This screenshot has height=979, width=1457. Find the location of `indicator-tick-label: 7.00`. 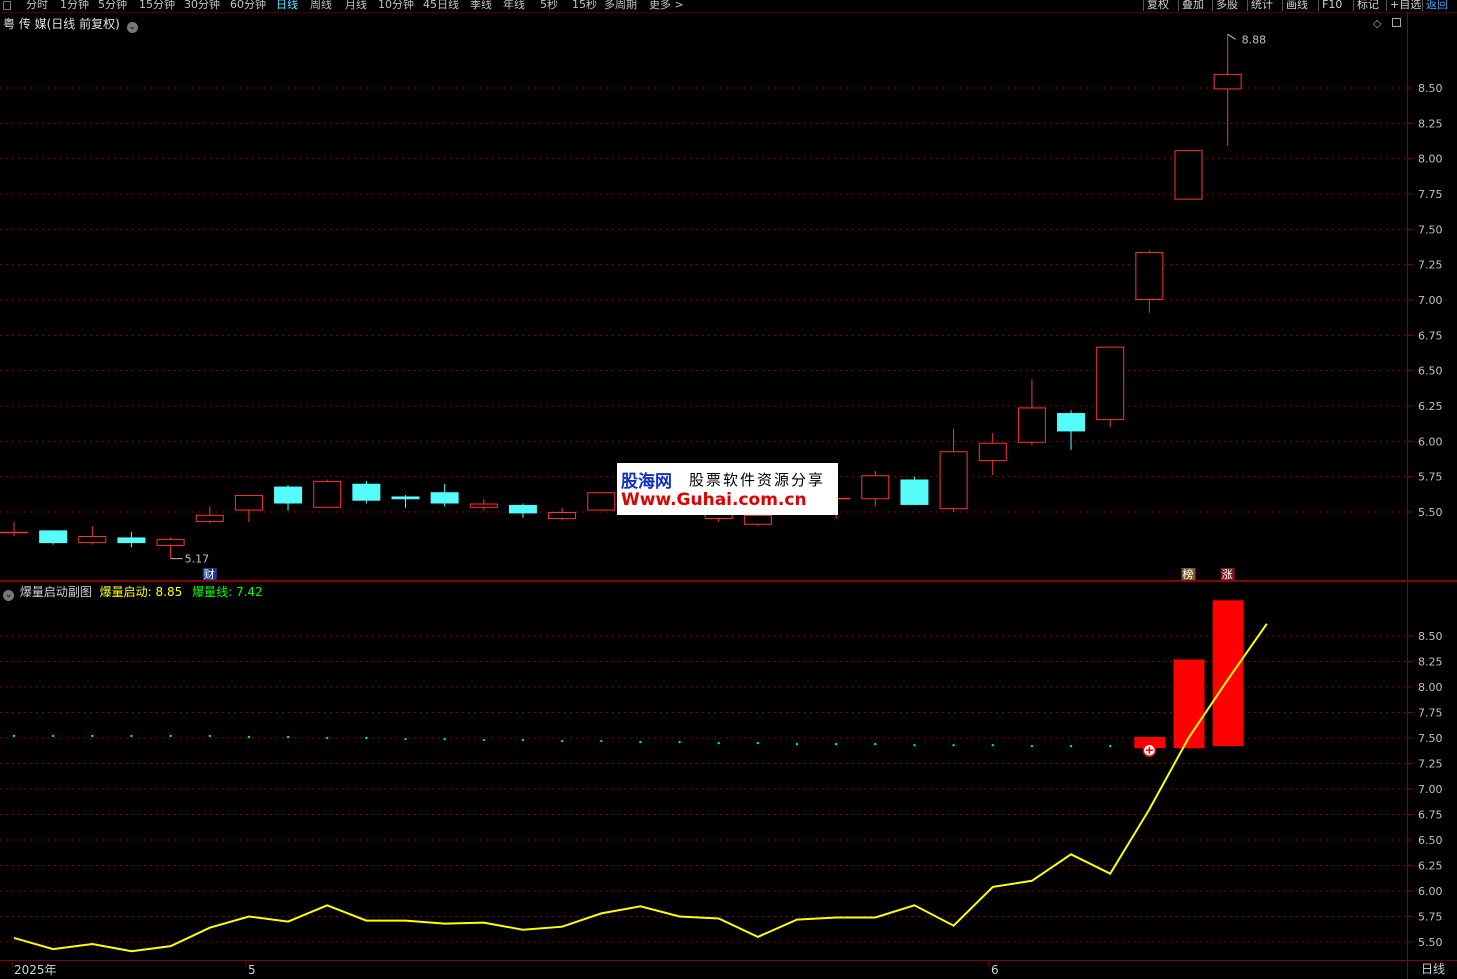

indicator-tick-label: 7.00 is located at coordinates (1430, 789).